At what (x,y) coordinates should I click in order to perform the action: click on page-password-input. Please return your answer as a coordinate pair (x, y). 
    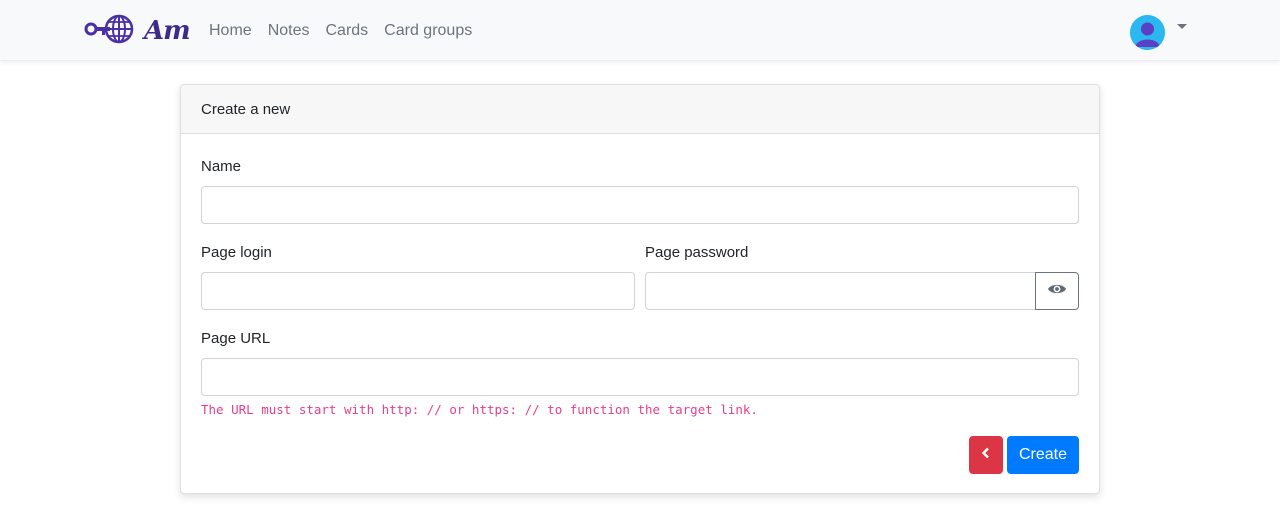
    Looking at the image, I should click on (840, 291).